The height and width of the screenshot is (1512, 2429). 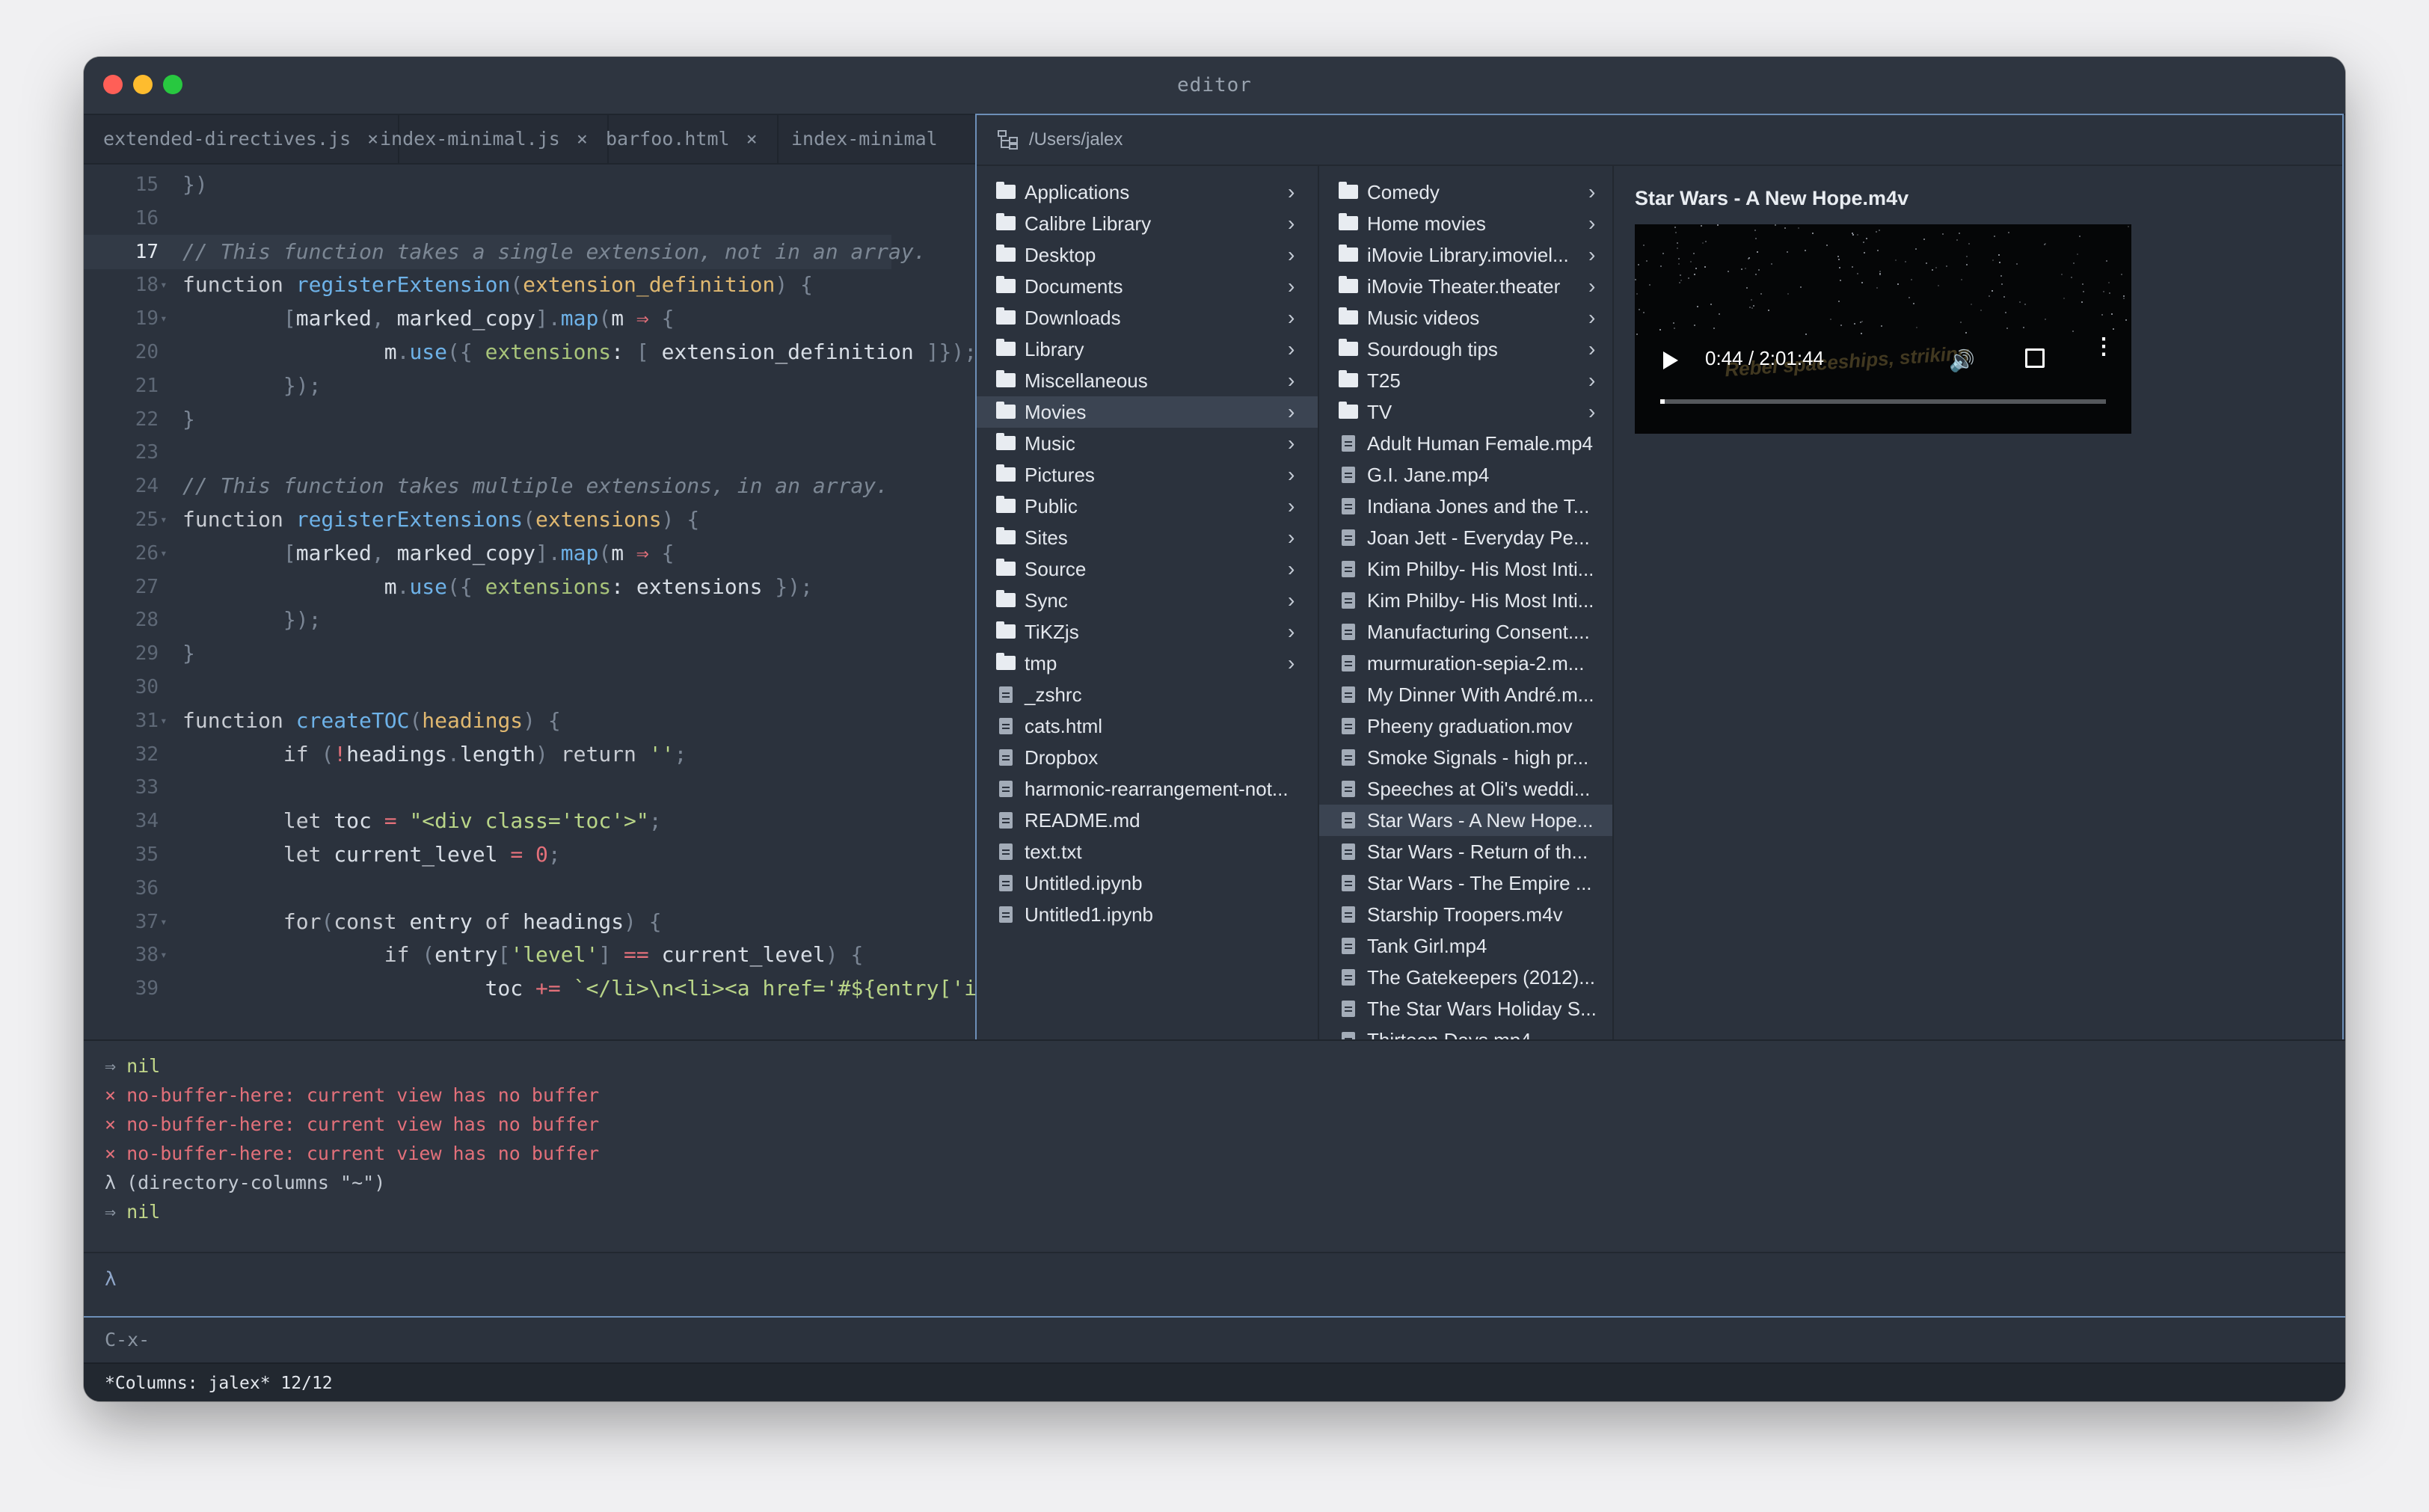 What do you see at coordinates (1465, 475) in the screenshot?
I see `file-item: G.I. Jane.mp4` at bounding box center [1465, 475].